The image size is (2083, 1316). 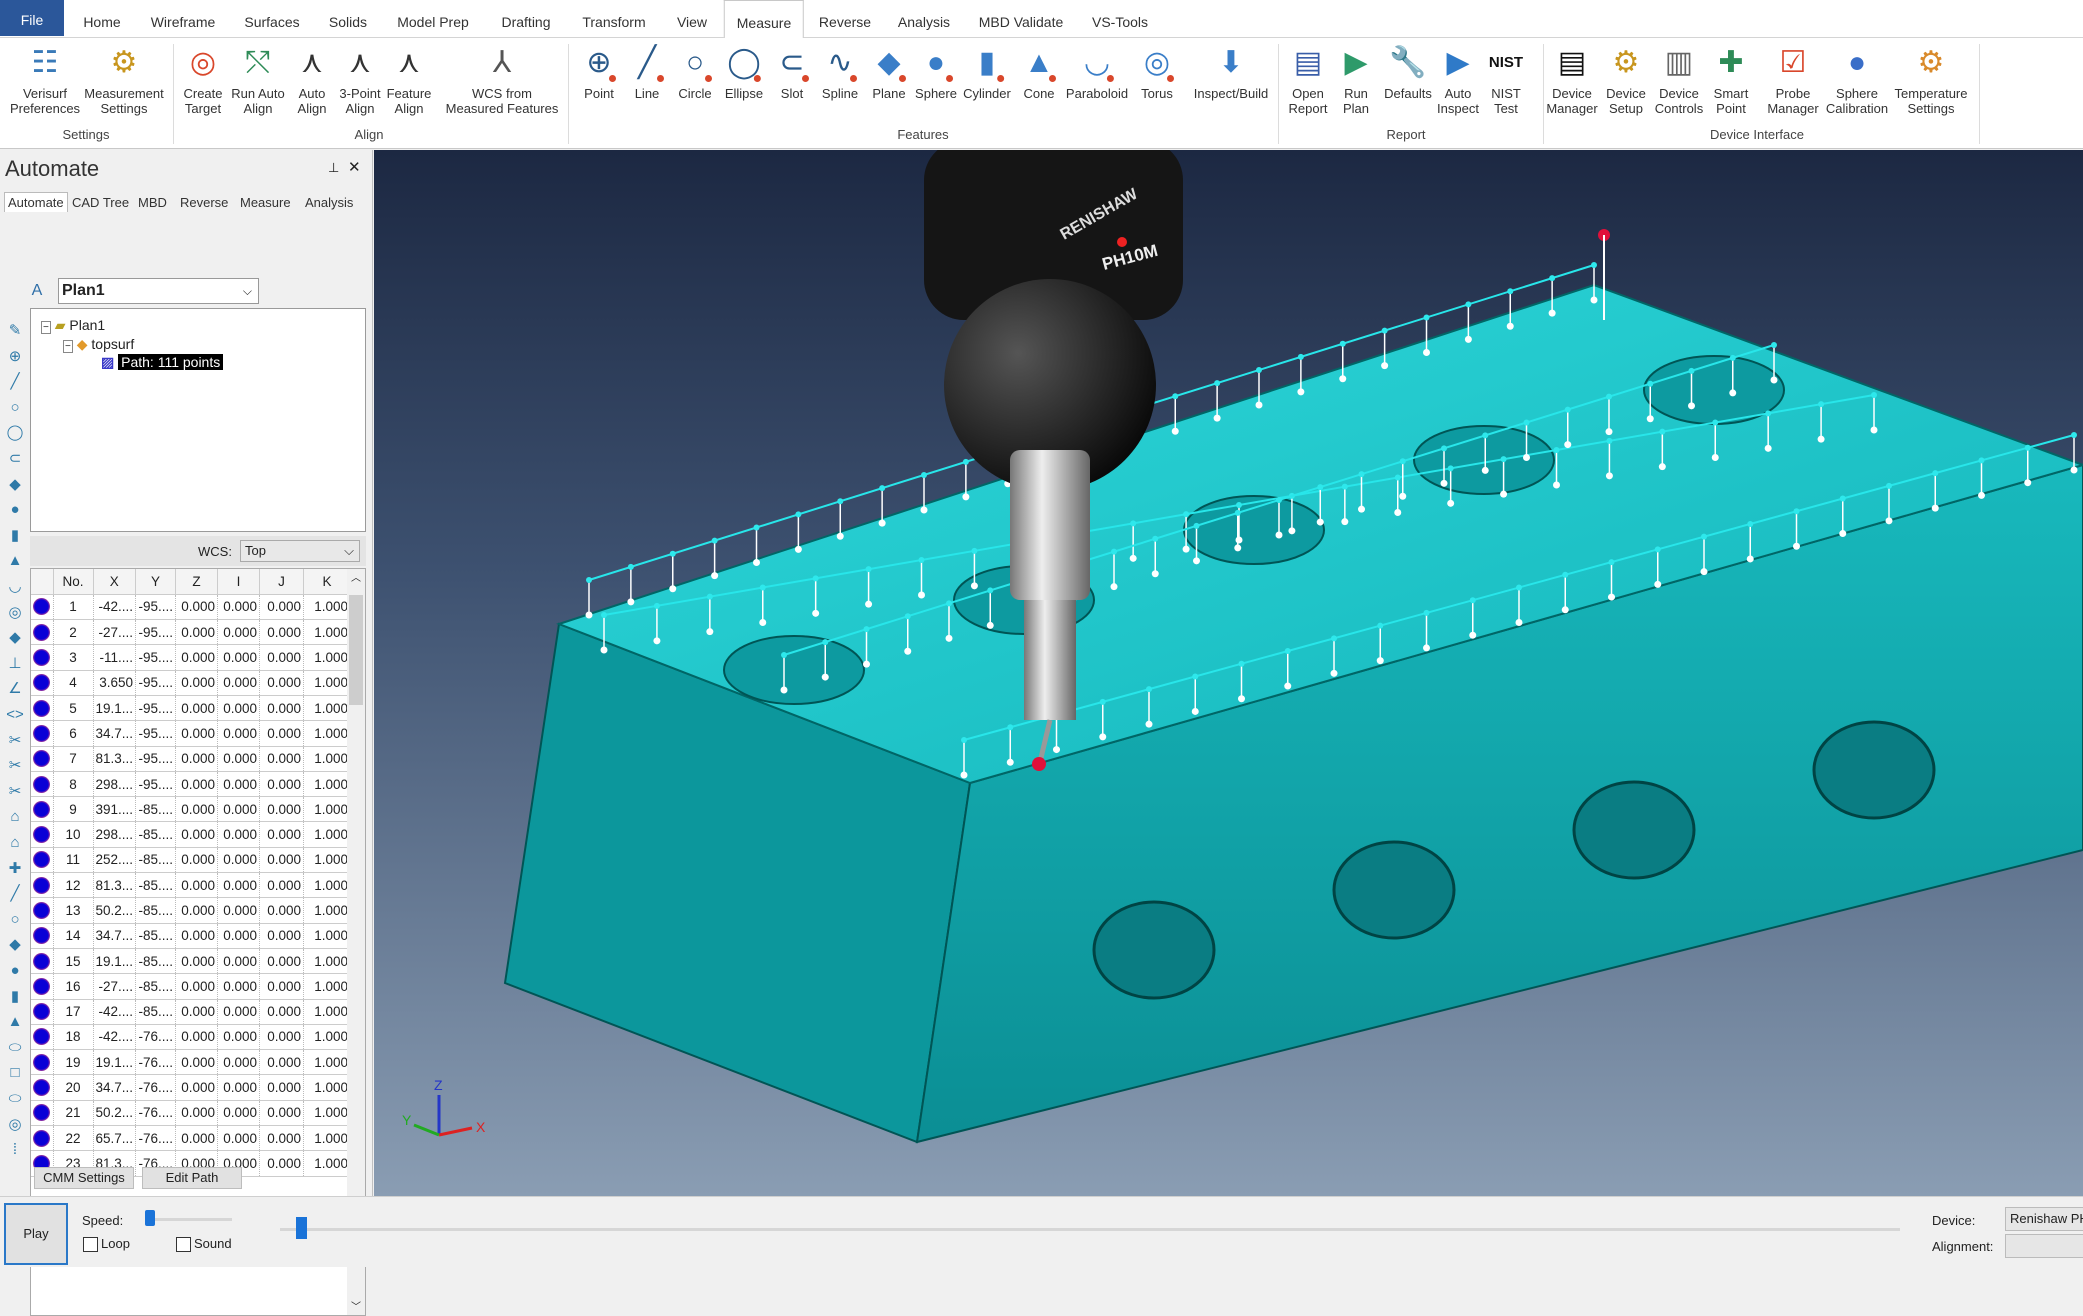 What do you see at coordinates (265, 202) in the screenshot?
I see `panel-tab-measure: Measure` at bounding box center [265, 202].